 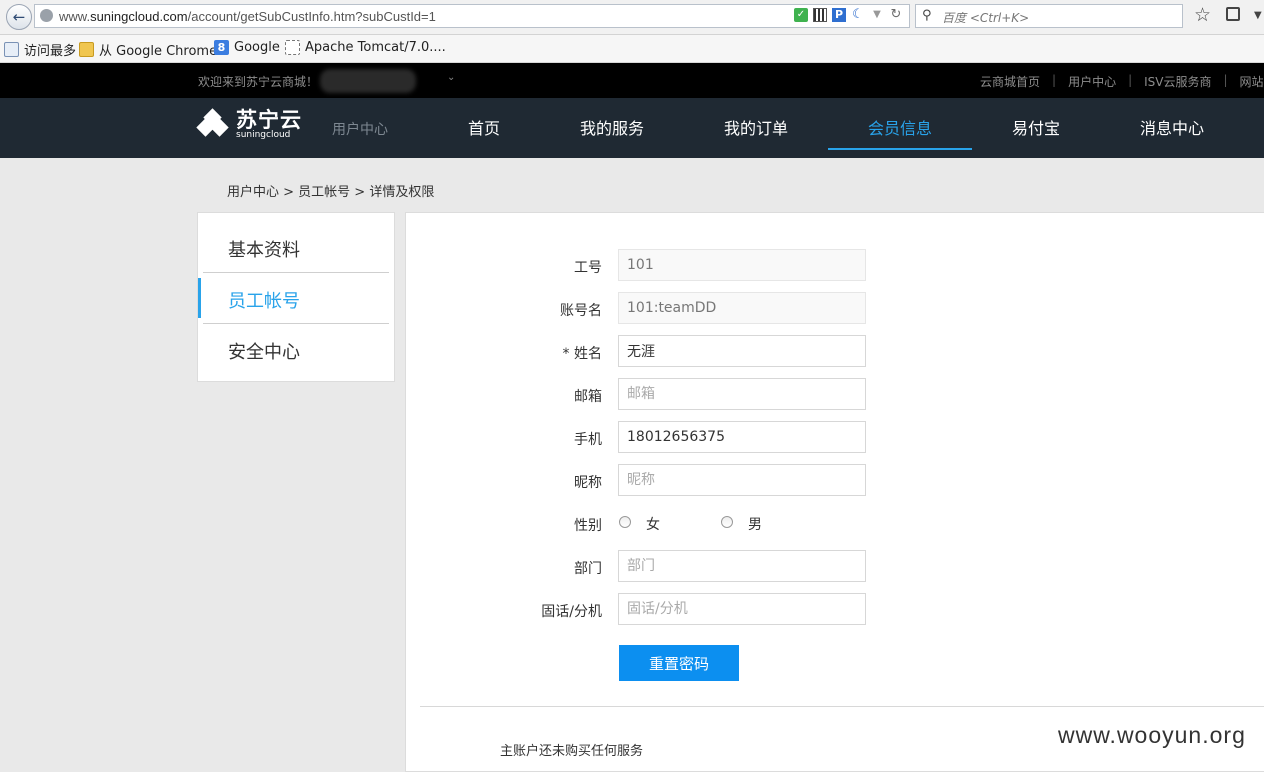 What do you see at coordinates (50, 51) in the screenshot?
I see `bookmark-label: 访问最多` at bounding box center [50, 51].